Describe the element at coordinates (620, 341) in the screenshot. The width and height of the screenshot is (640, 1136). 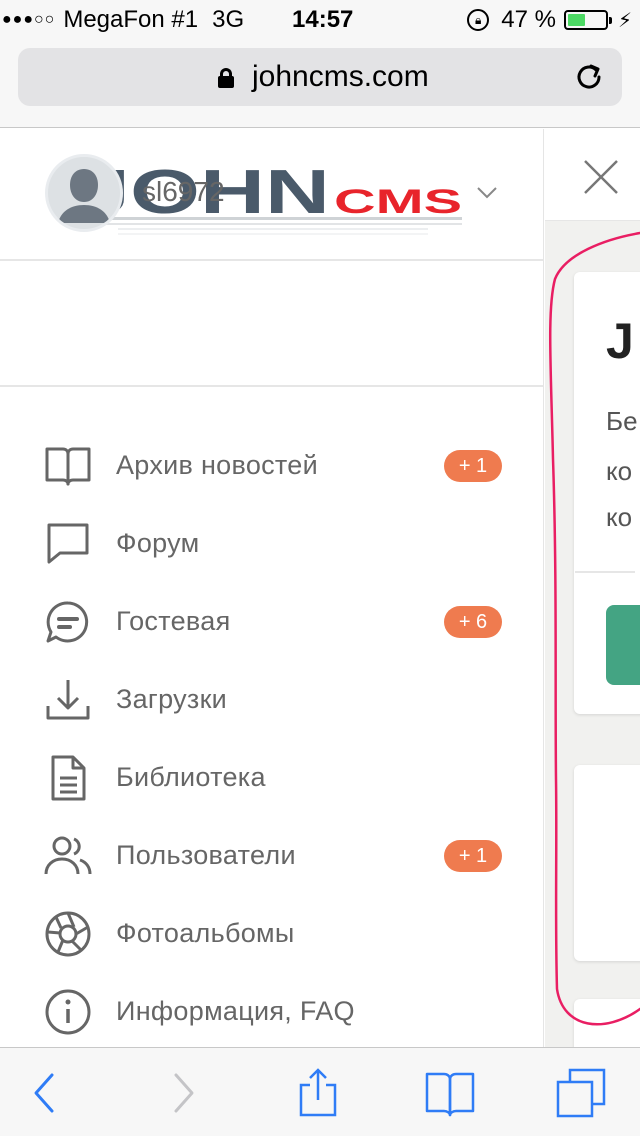
I see `card-title: J` at that location.